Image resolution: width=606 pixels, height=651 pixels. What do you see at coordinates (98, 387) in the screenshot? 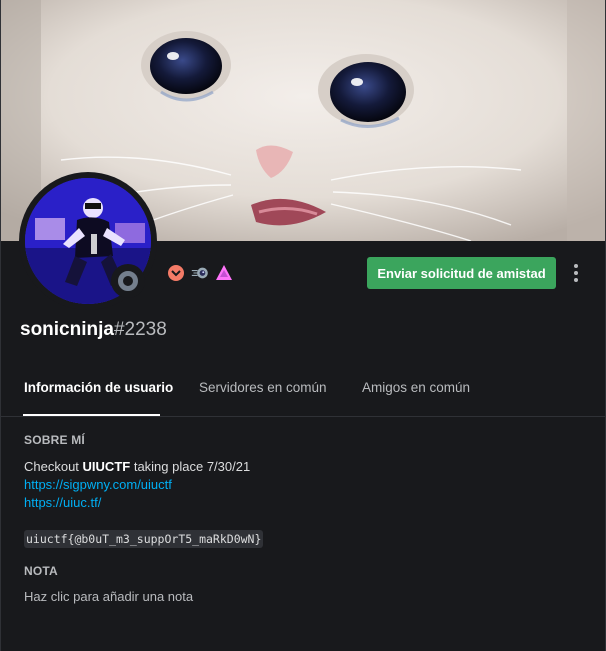
I see `tab-user-info: Información de usuario` at bounding box center [98, 387].